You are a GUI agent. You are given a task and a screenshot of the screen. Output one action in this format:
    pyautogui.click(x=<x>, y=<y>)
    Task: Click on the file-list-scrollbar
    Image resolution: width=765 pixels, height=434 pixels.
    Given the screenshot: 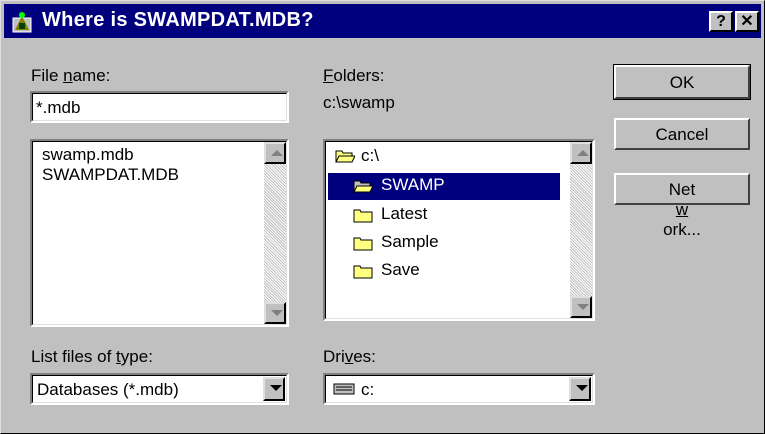 What is the action you would take?
    pyautogui.click(x=275, y=233)
    